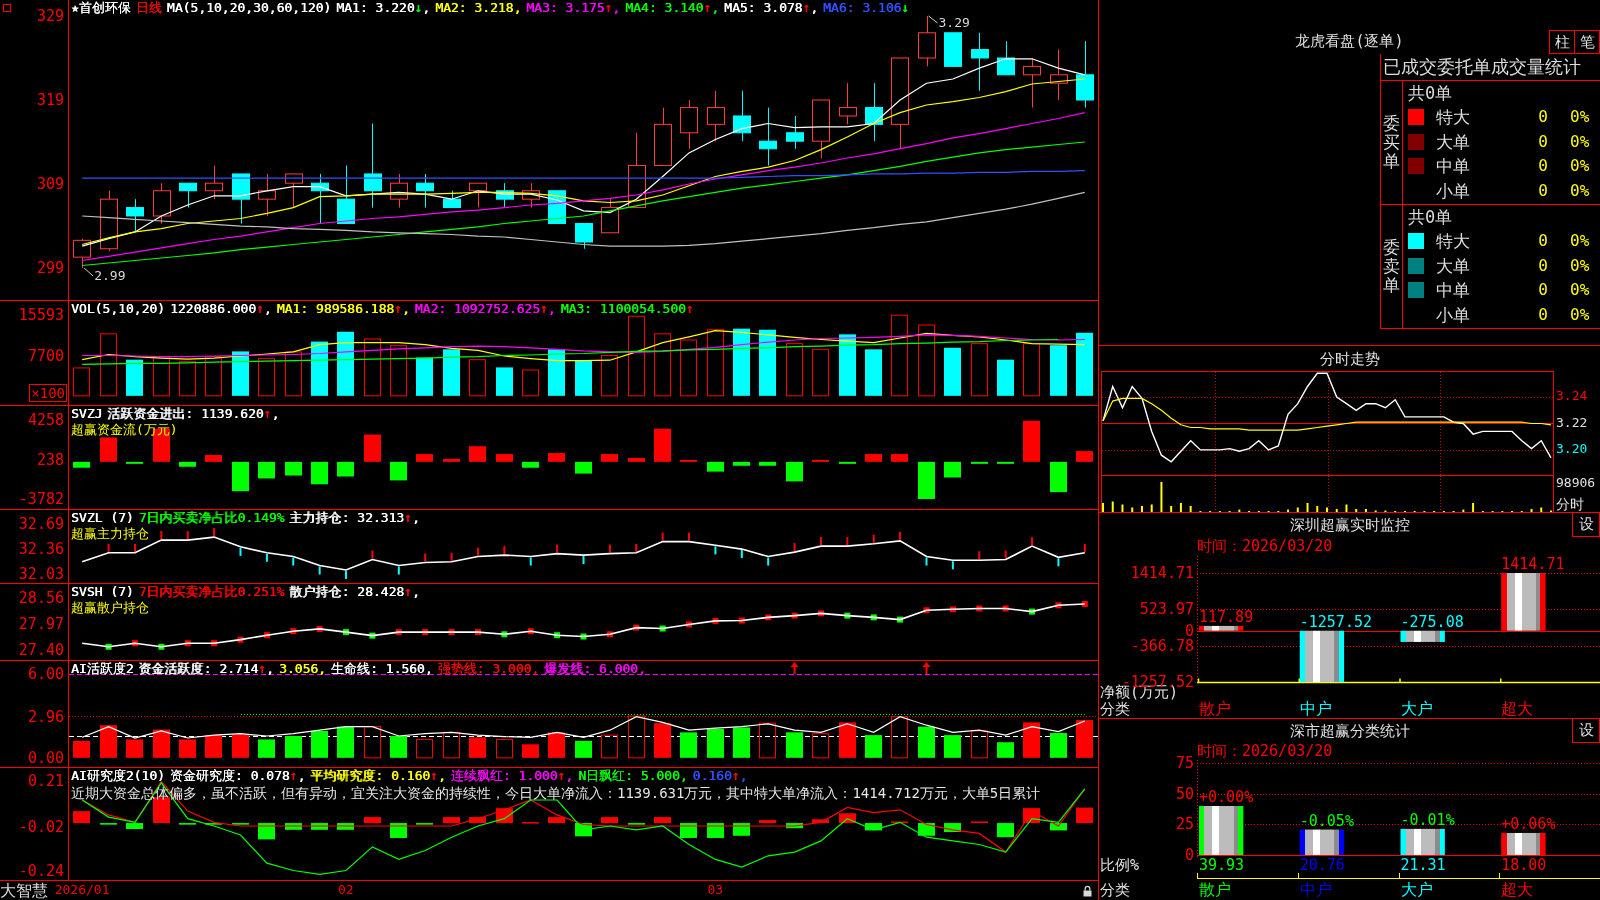 The width and height of the screenshot is (1600, 900). I want to click on value-label: 1414.71, so click(1533, 564).